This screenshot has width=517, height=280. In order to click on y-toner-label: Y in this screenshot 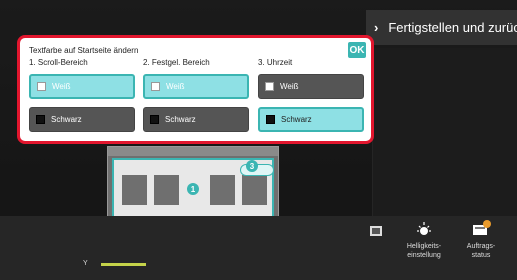, I will do `click(85, 263)`.